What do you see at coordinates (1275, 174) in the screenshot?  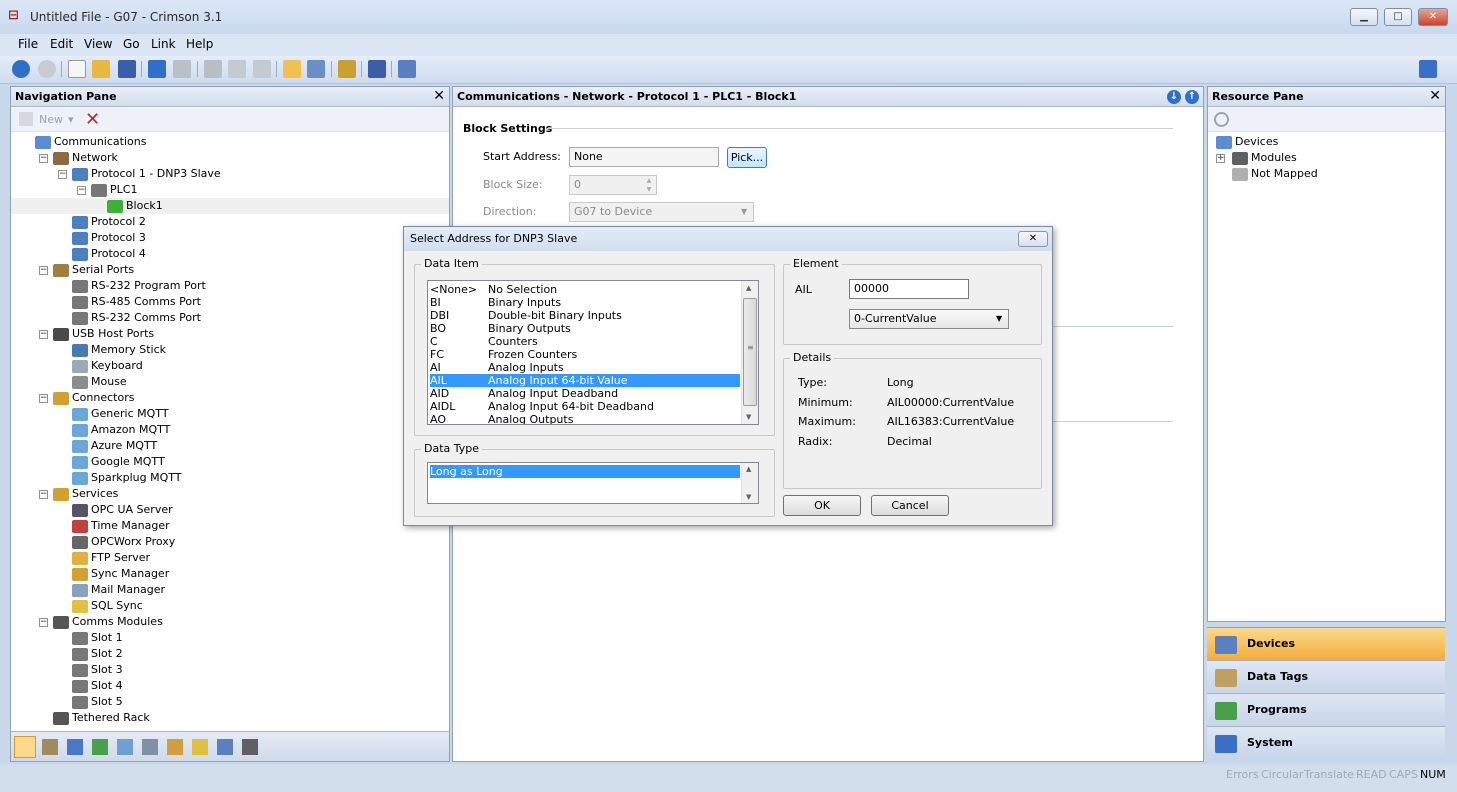 I see `resource-tree-item: Not Mapped` at bounding box center [1275, 174].